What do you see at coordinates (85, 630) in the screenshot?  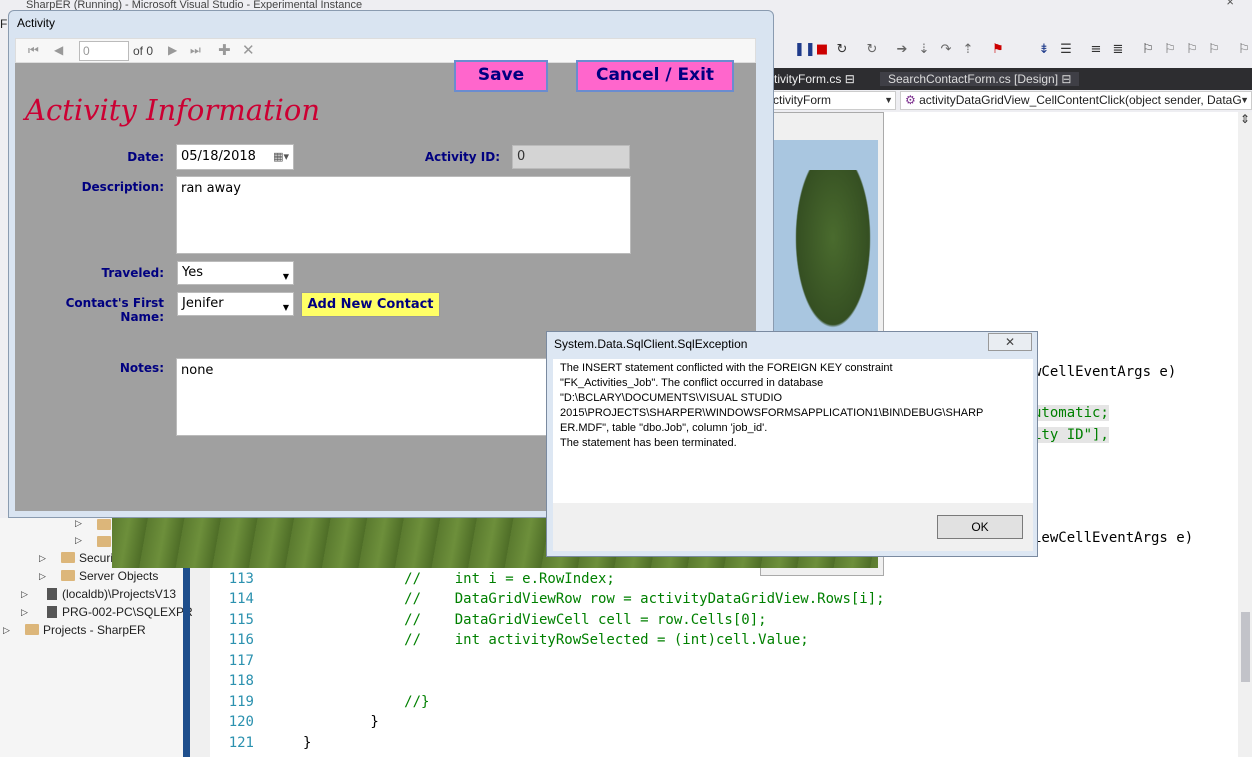 I see `tree-item-projects: Projects - SharpER` at bounding box center [85, 630].